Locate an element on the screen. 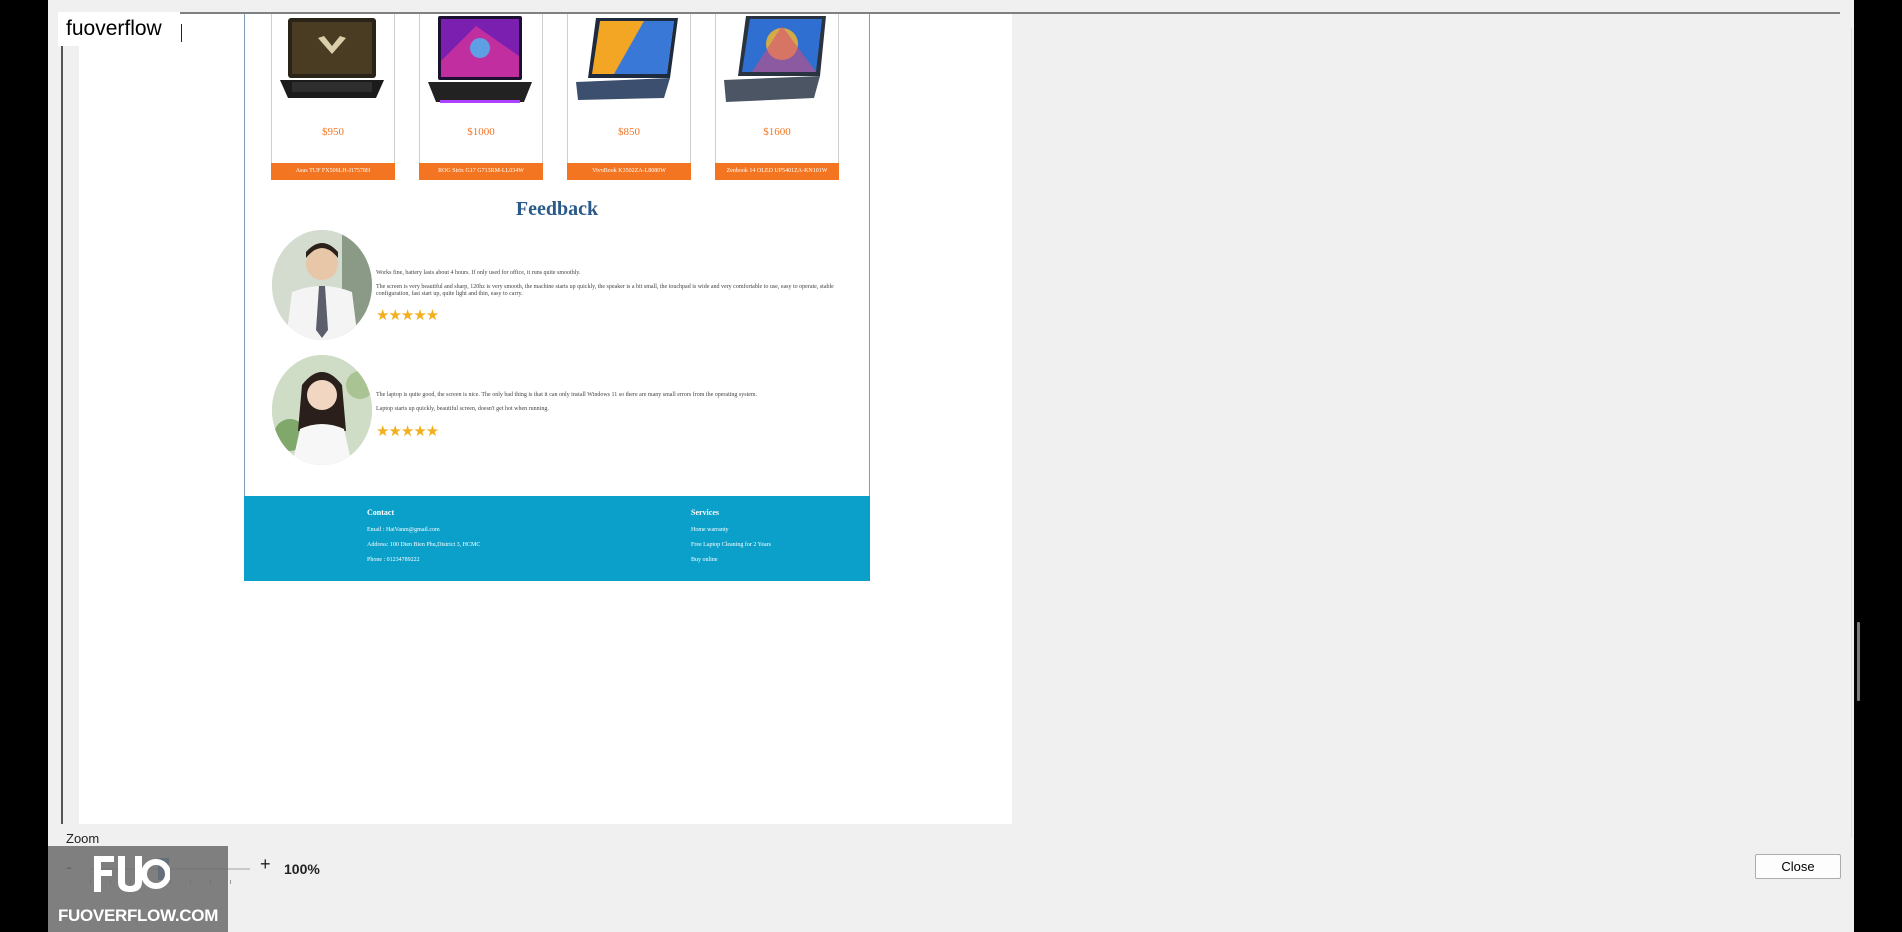 This screenshot has width=1902, height=932. product-price: $1000 is located at coordinates (481, 132).